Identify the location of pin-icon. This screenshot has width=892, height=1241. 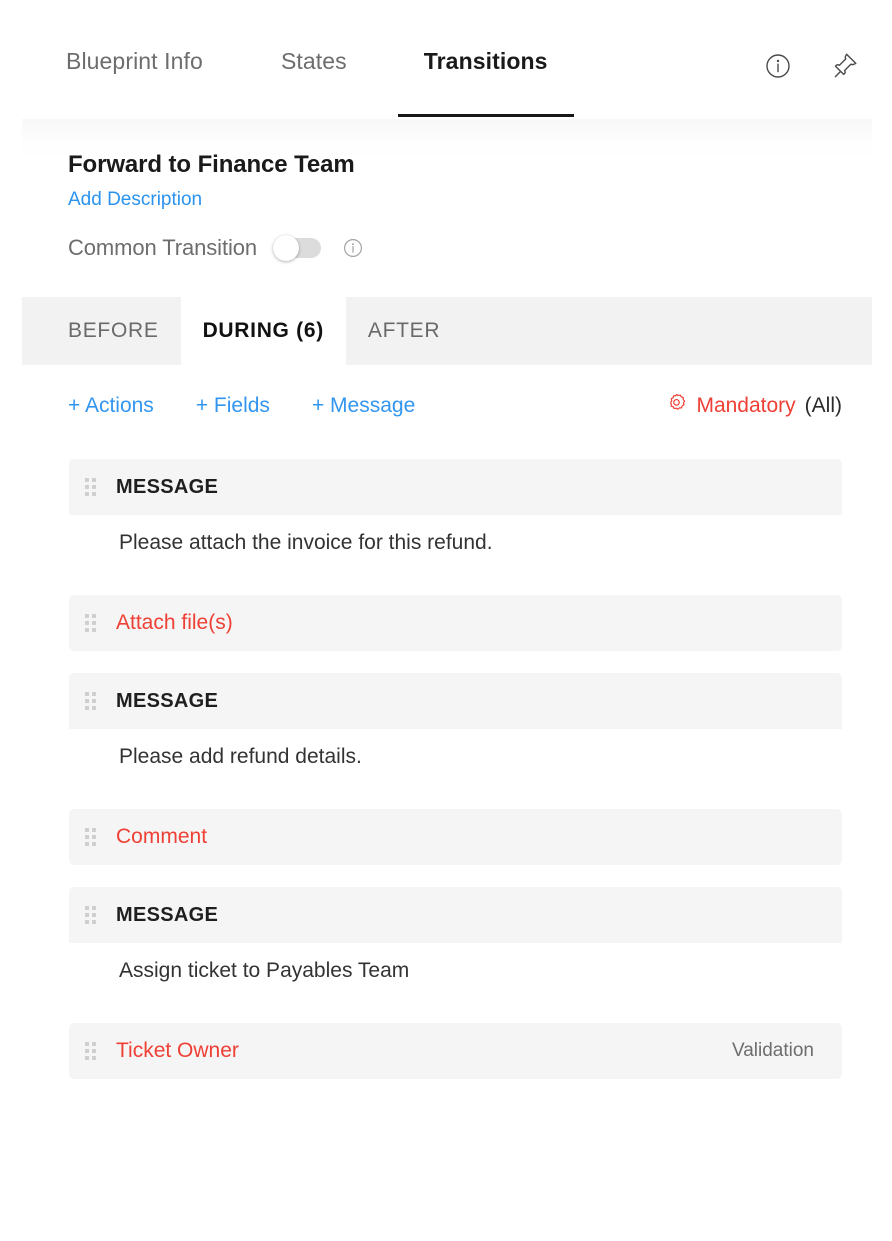
(846, 66).